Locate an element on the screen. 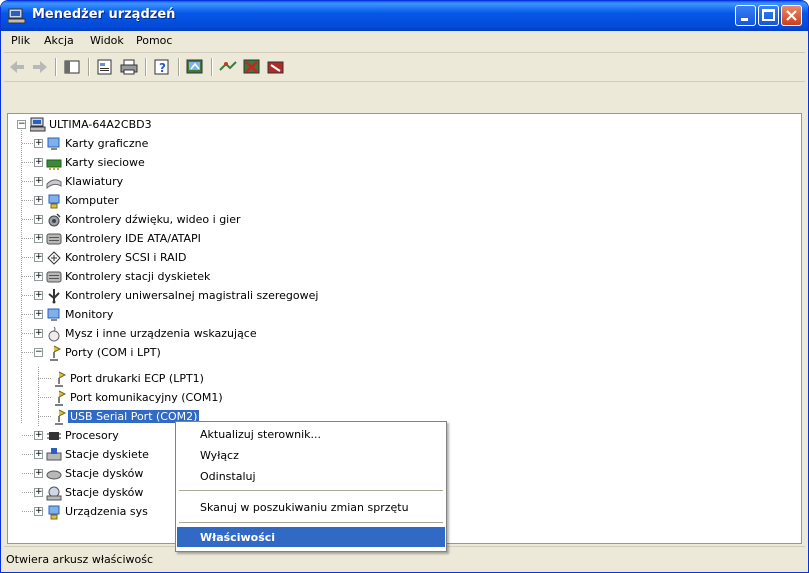 This screenshot has height=573, width=809. menu-view: Widok is located at coordinates (107, 40).